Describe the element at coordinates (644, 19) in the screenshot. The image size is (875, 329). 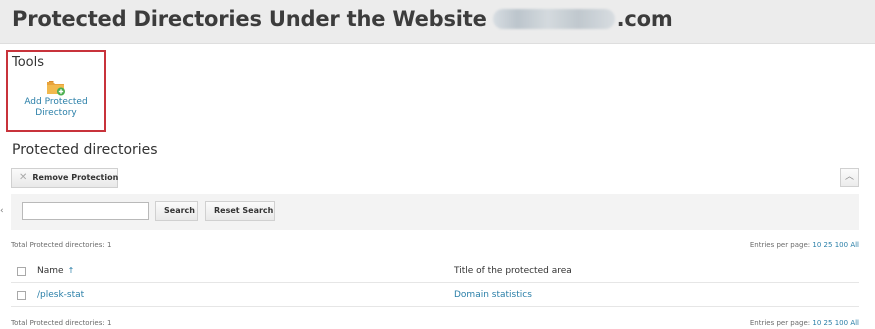
I see `page-title-suffix: .com` at that location.